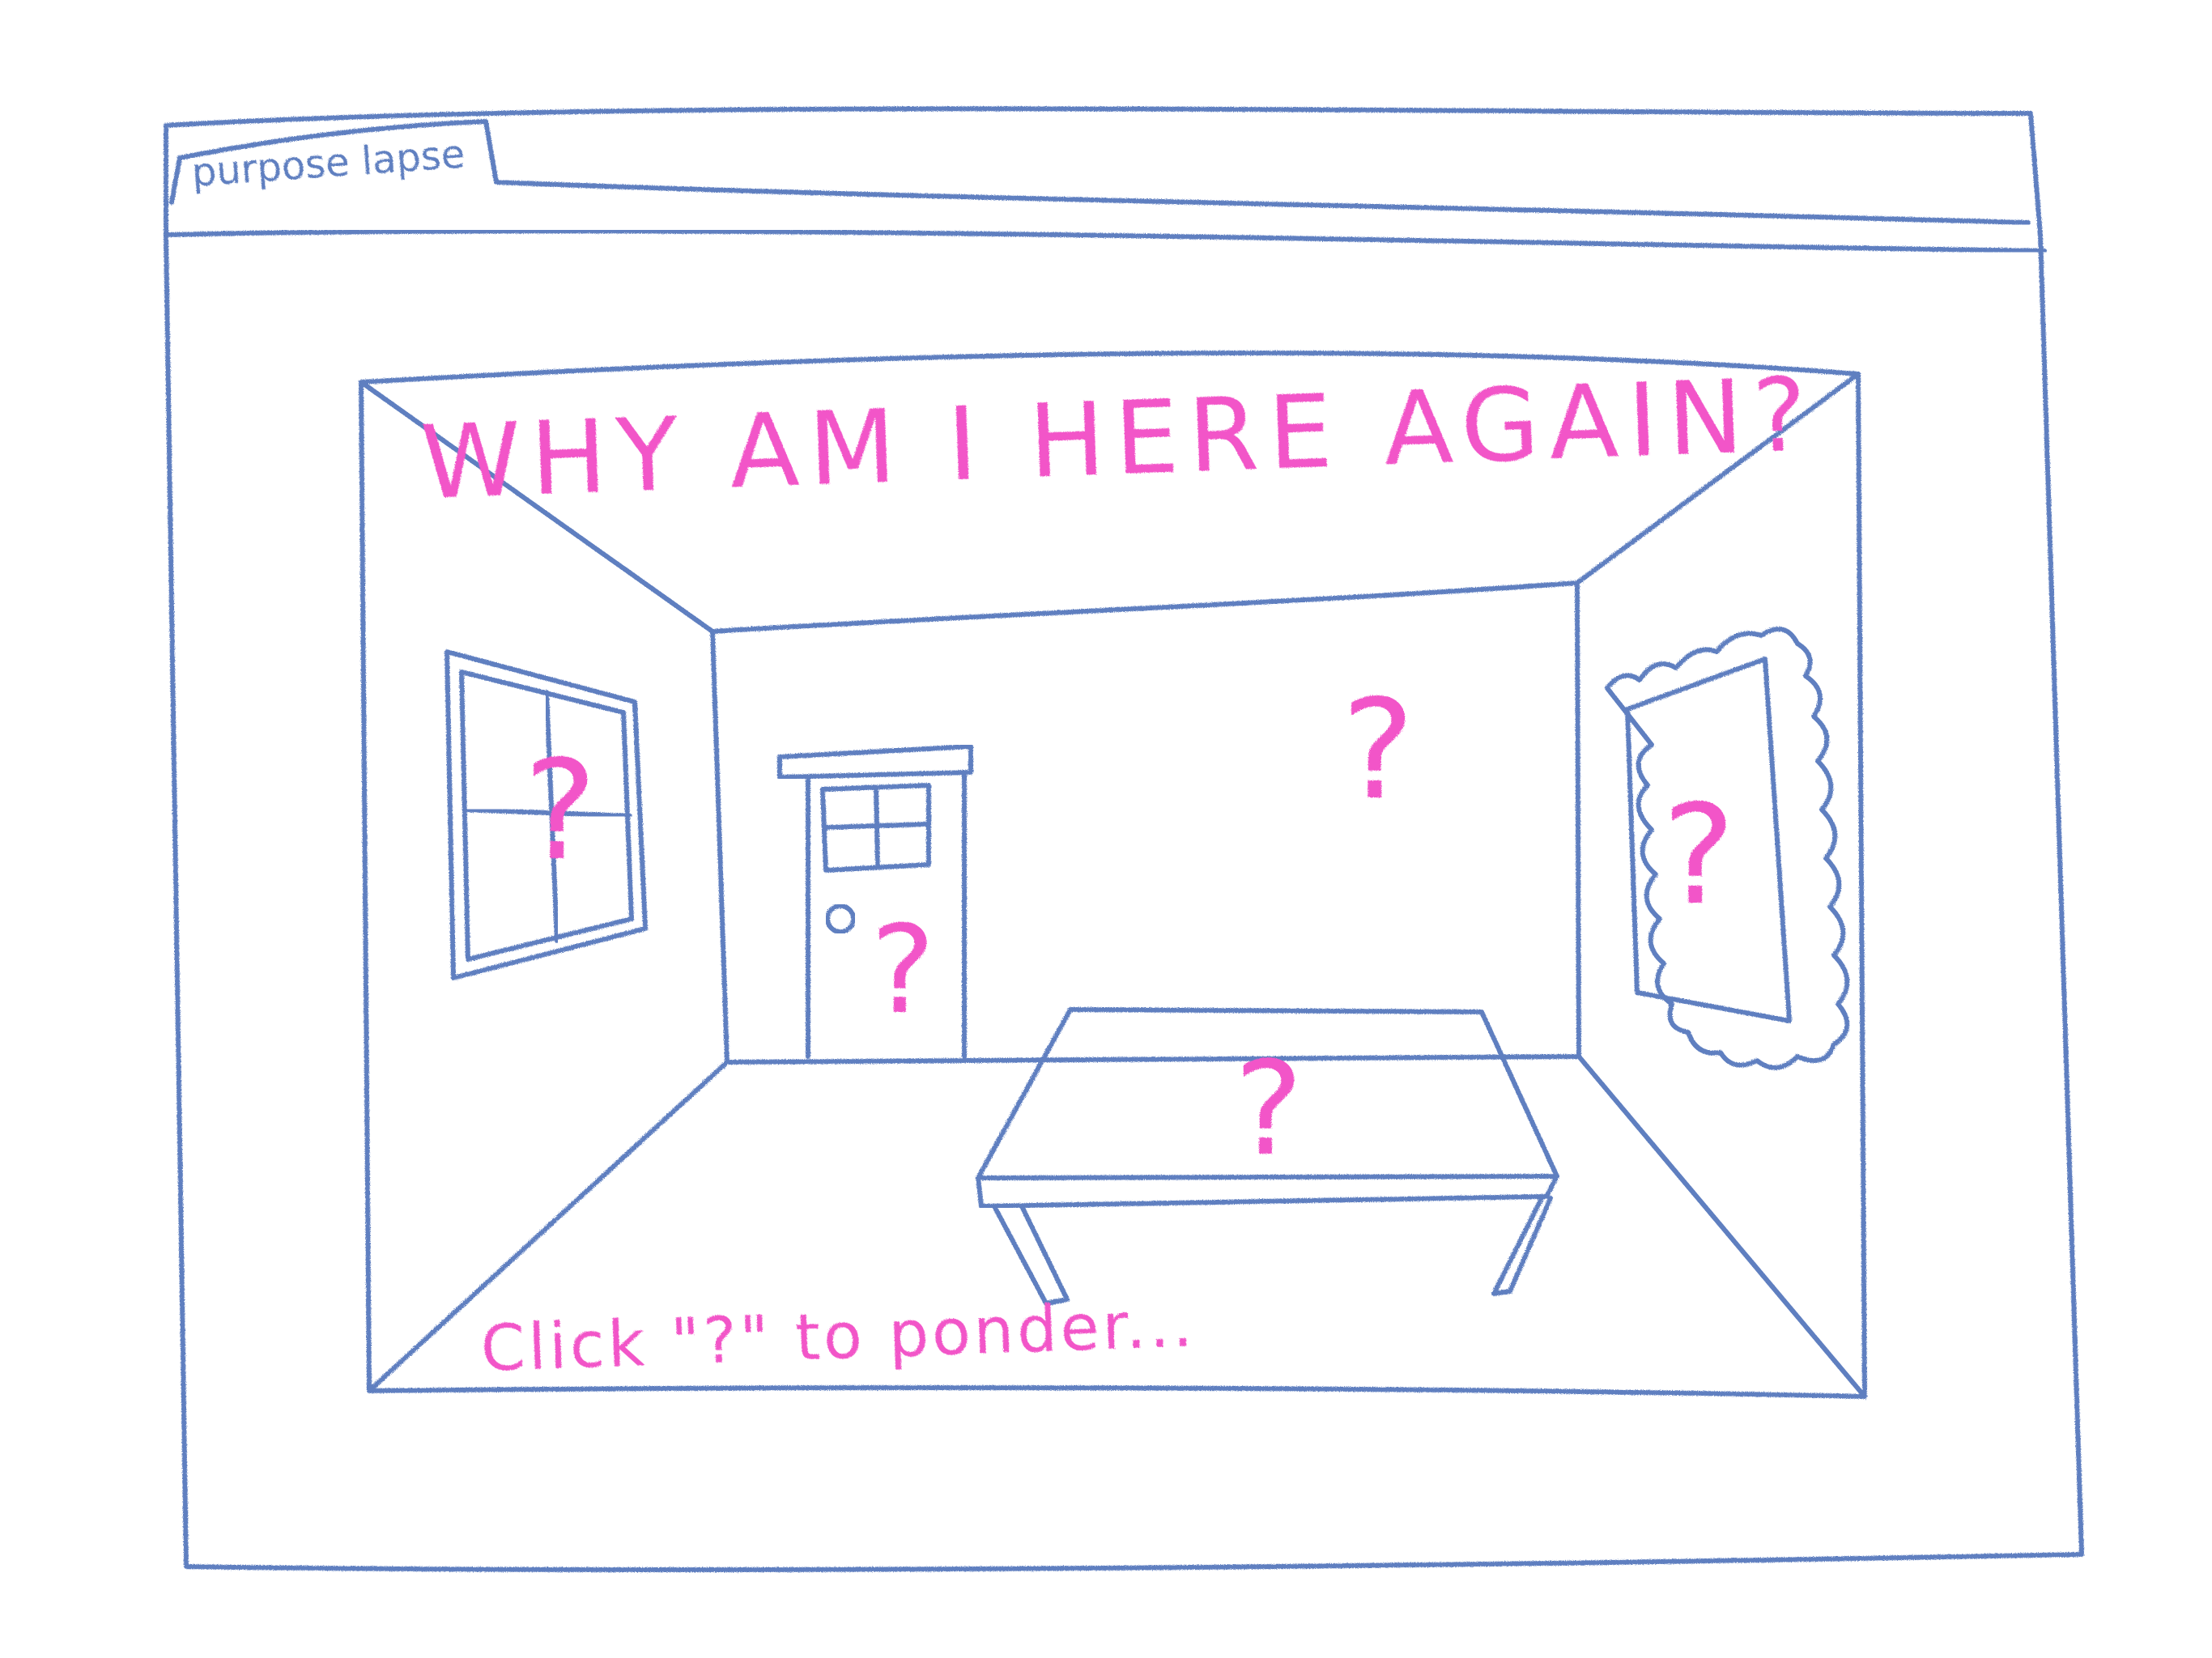  Describe the element at coordinates (1722, 1226) in the screenshot. I see `floor-edge-right` at that location.